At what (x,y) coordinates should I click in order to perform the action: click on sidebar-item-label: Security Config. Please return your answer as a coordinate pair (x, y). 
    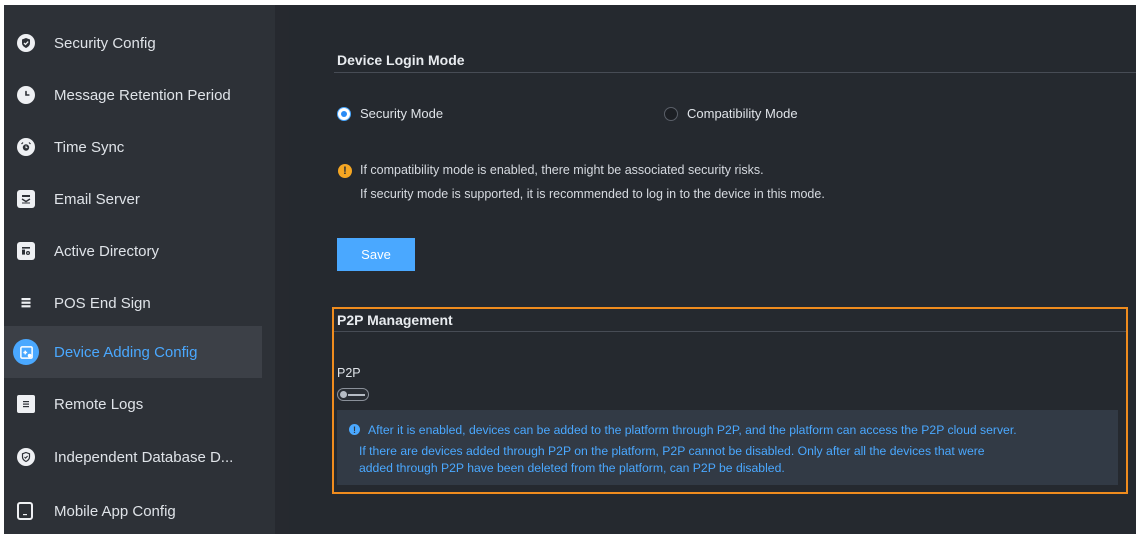
    Looking at the image, I should click on (105, 43).